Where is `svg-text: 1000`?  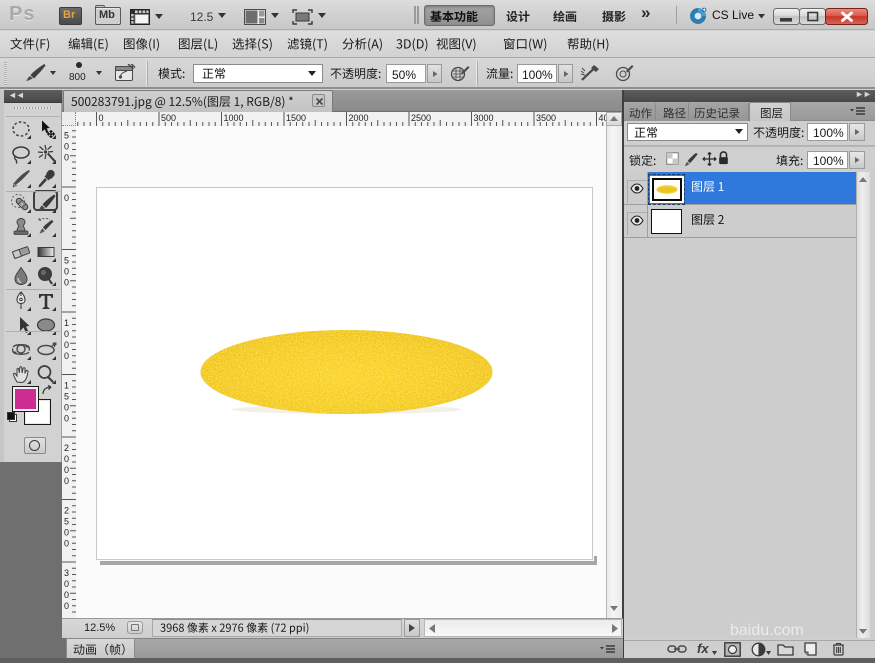
svg-text: 1000 is located at coordinates (234, 118).